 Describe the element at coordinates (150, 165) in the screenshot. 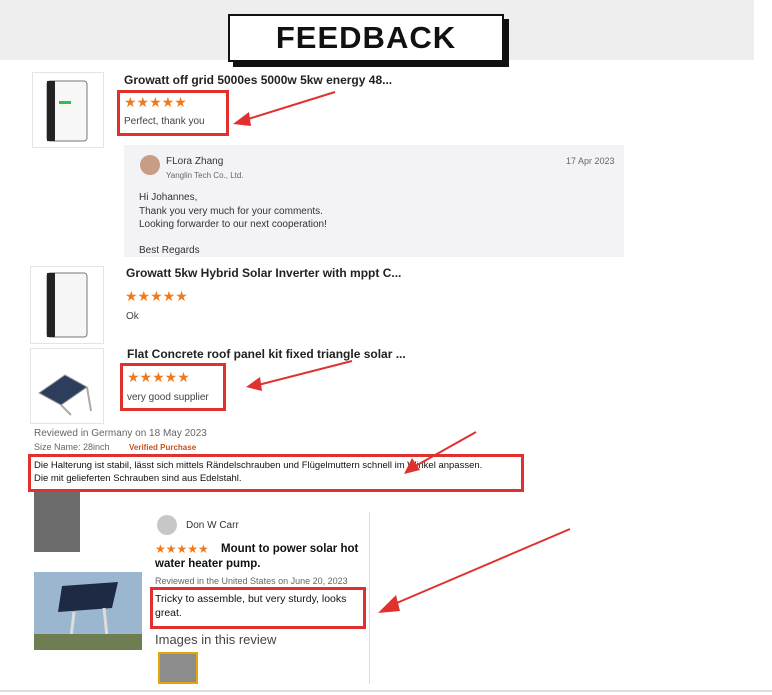

I see `seller-avatar` at that location.